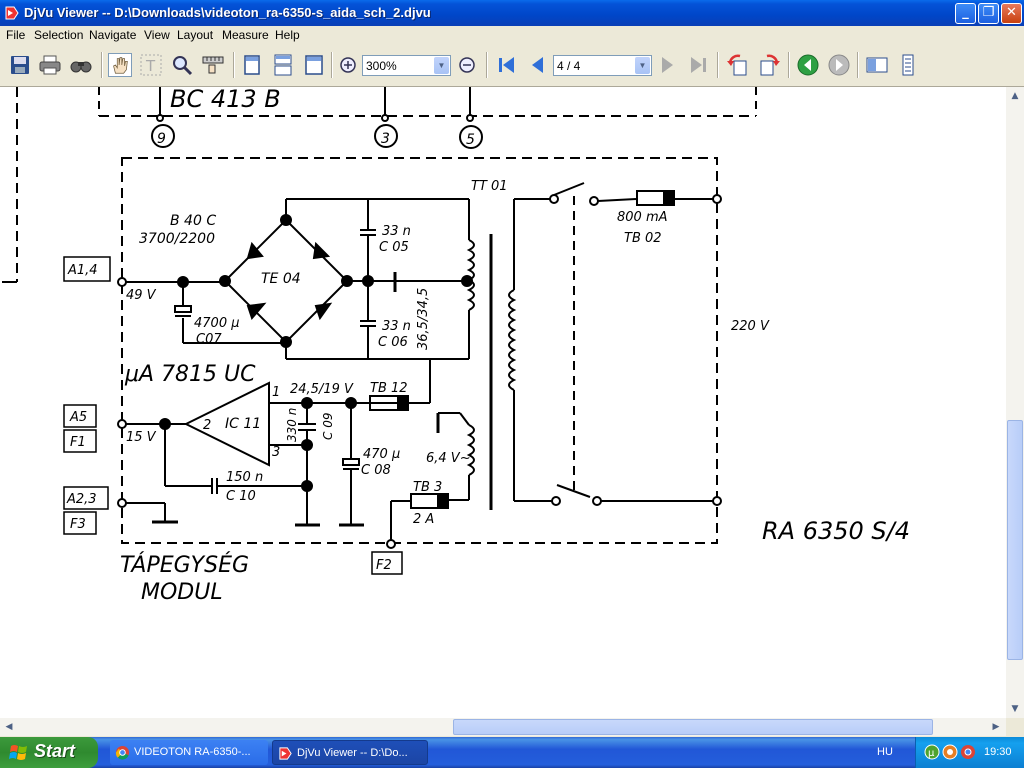 The width and height of the screenshot is (1024, 768). I want to click on horizontal-scrollbar: ◀ ▶, so click(503, 727).